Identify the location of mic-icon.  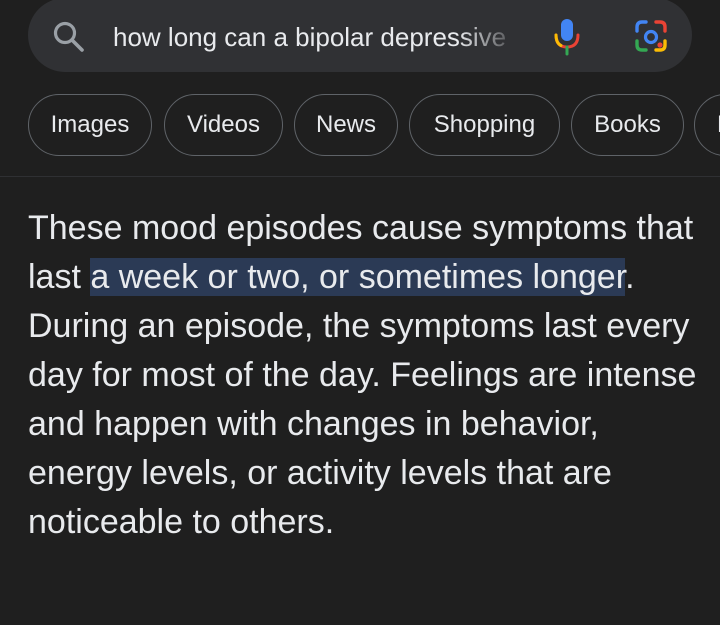
(567, 36).